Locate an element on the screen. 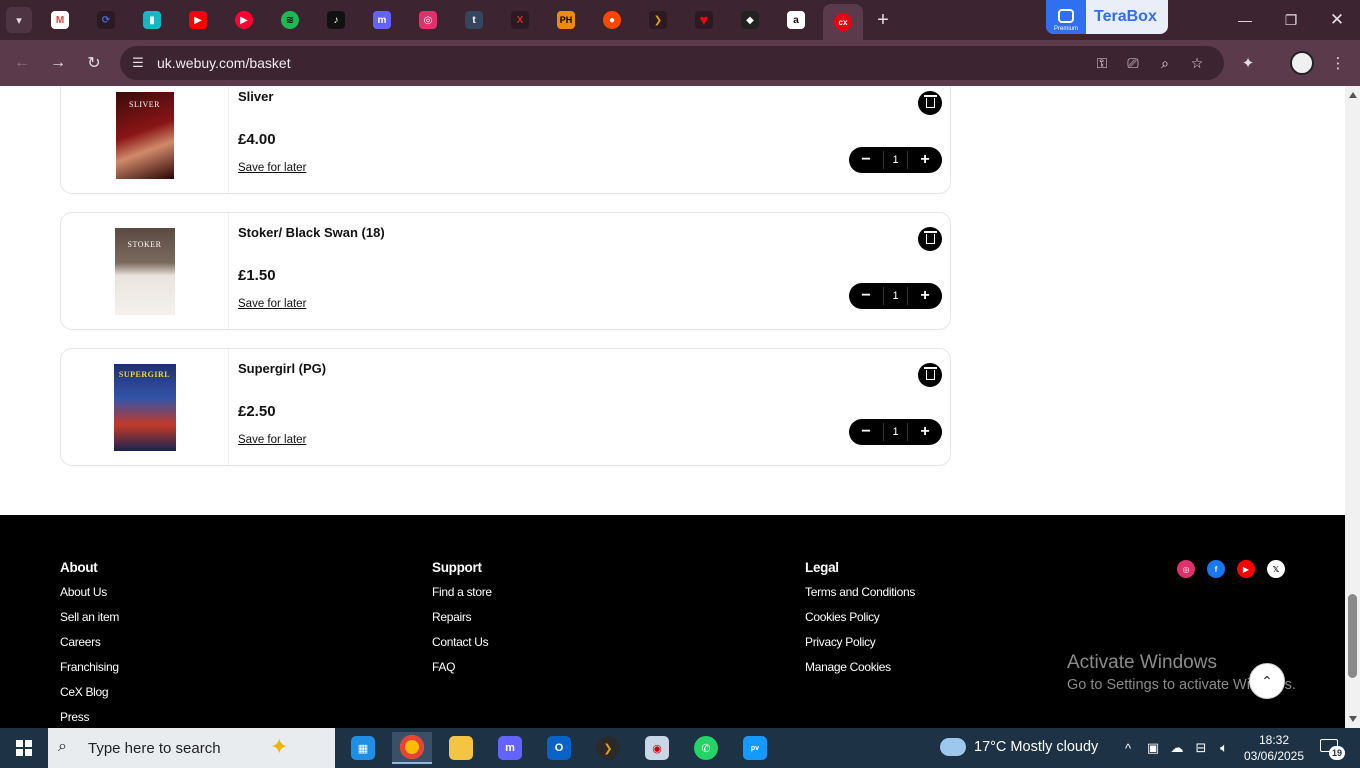 The width and height of the screenshot is (1360, 768). bookmark-star-icon: ☆ is located at coordinates (1197, 63).